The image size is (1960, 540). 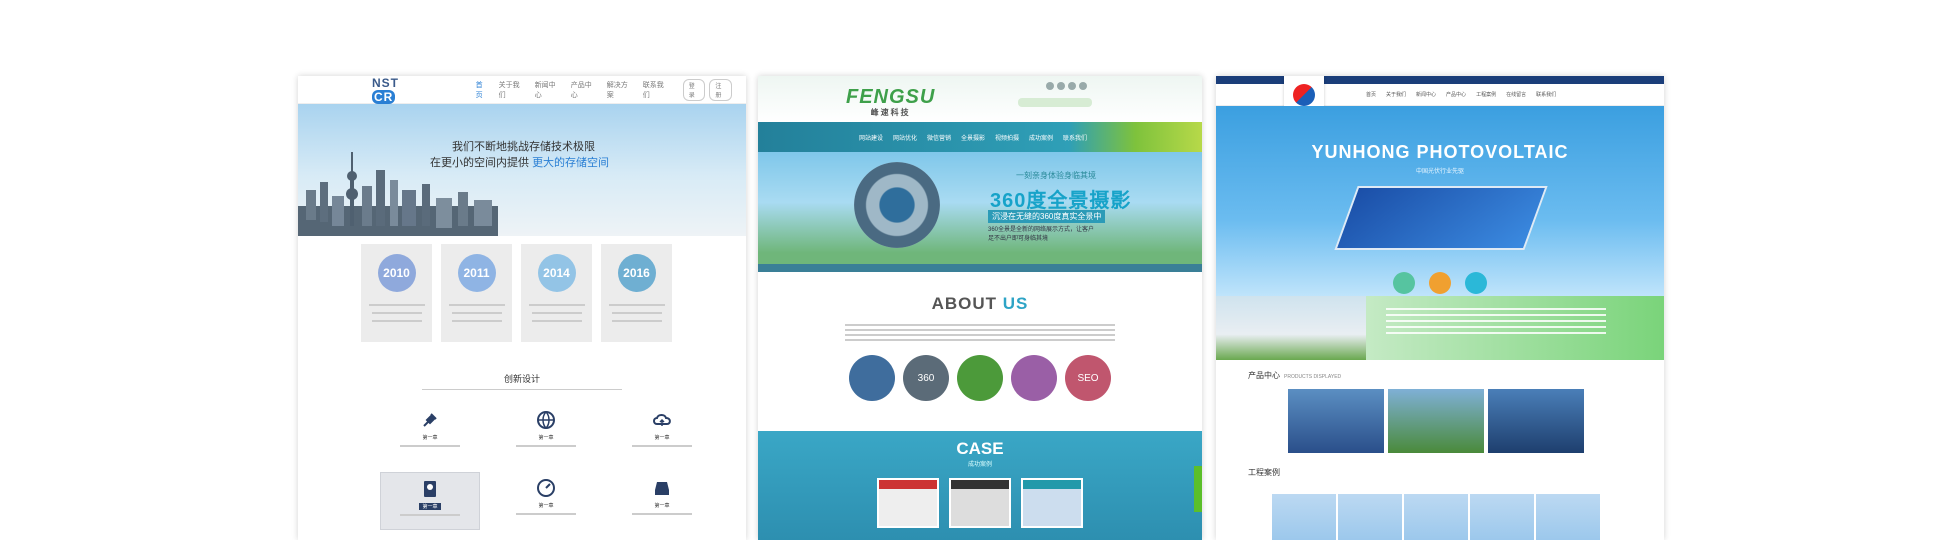 I want to click on banner-tagline: 一刻亲身体验身临其境, so click(x=1056, y=175).